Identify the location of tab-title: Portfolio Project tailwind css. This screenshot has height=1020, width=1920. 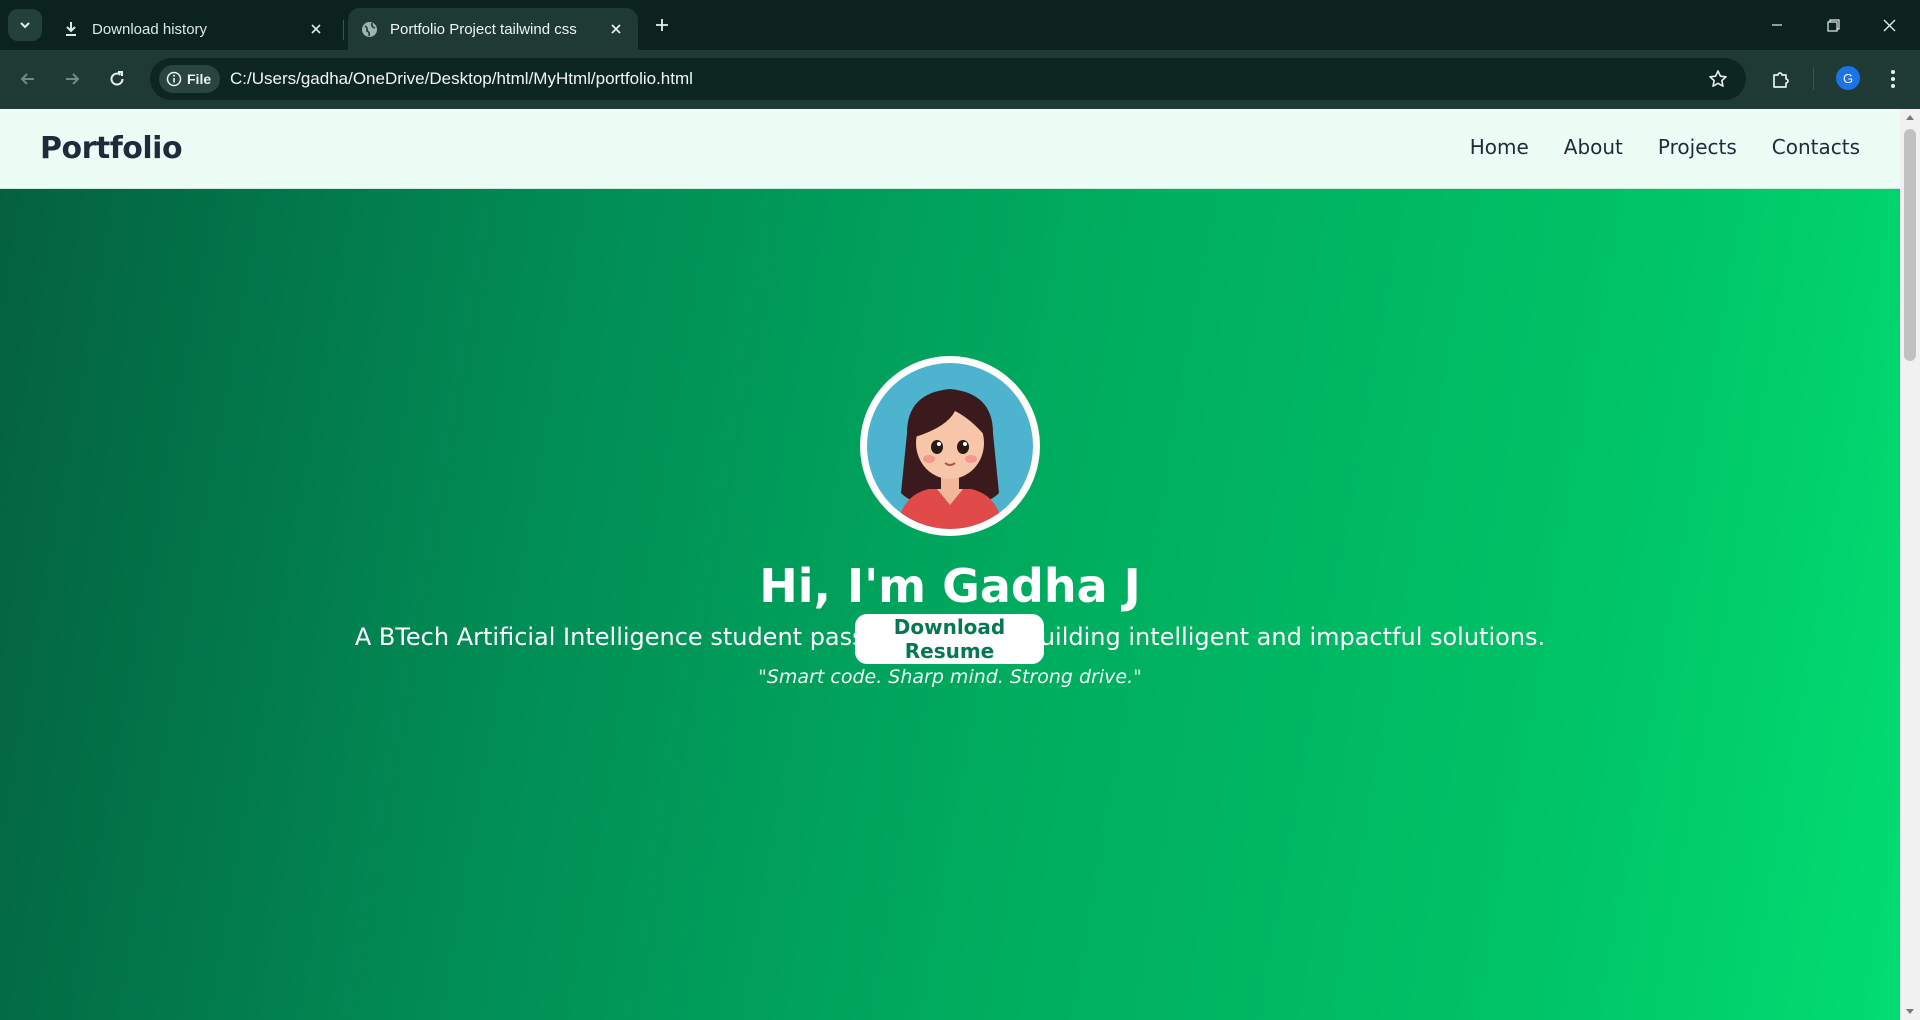
(483, 29).